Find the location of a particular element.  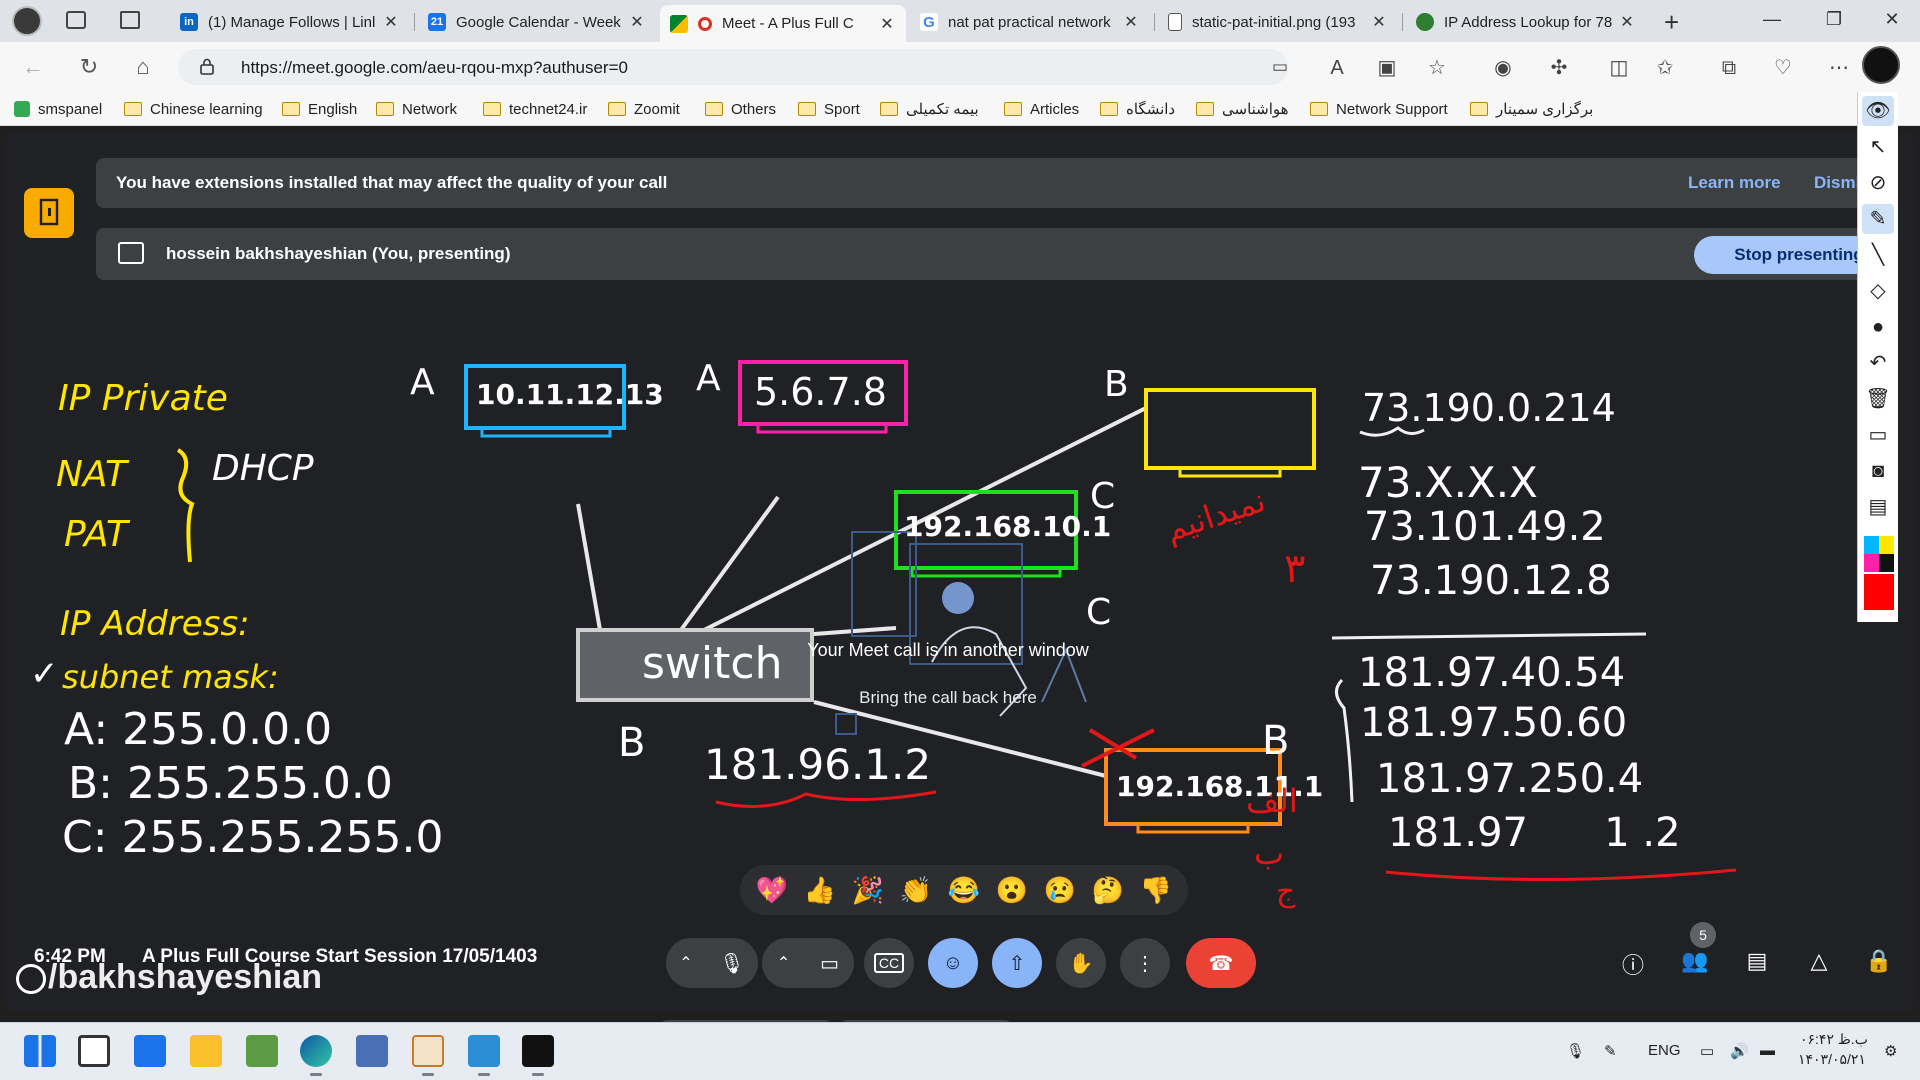

exit-door-icon is located at coordinates (49, 213).